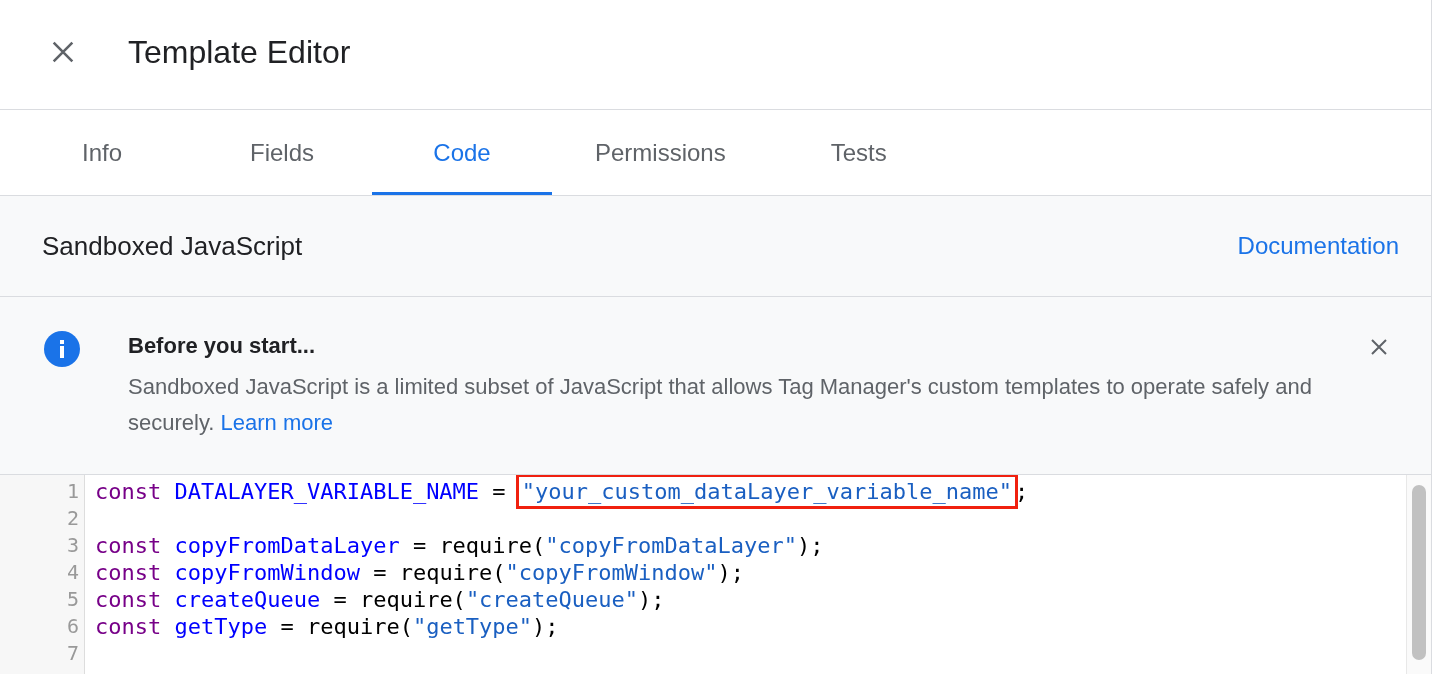 The image size is (1432, 674). I want to click on line-number: 5, so click(72, 599).